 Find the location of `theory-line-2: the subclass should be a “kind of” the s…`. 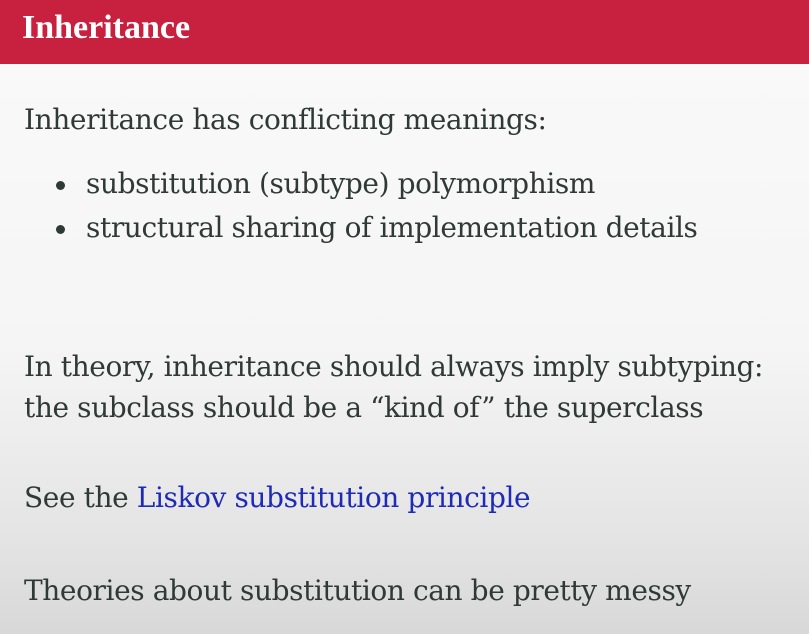

theory-line-2: the subclass should be a “kind of” the s… is located at coordinates (364, 407).